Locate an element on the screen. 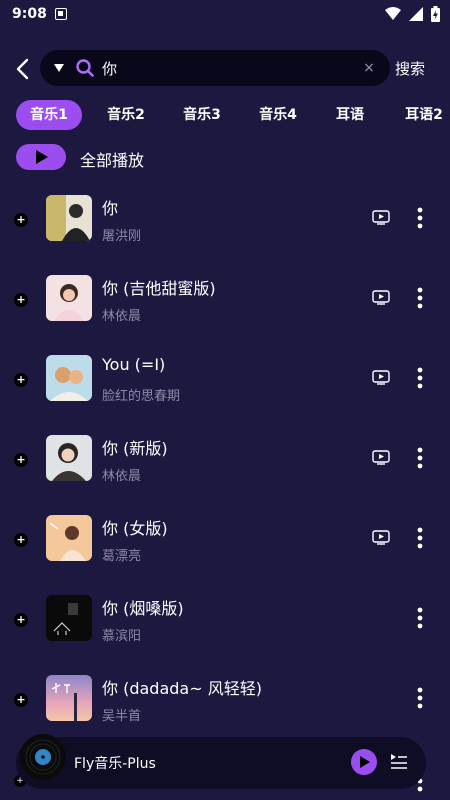 The image size is (450, 800). status-icons is located at coordinates (412, 14).